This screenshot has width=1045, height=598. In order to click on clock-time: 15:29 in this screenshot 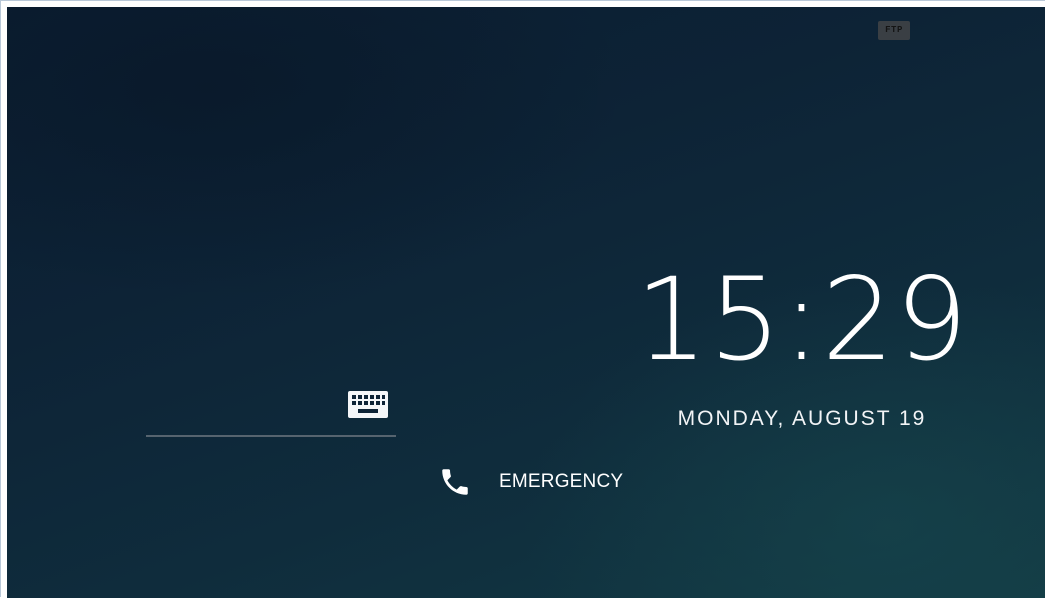, I will do `click(802, 319)`.